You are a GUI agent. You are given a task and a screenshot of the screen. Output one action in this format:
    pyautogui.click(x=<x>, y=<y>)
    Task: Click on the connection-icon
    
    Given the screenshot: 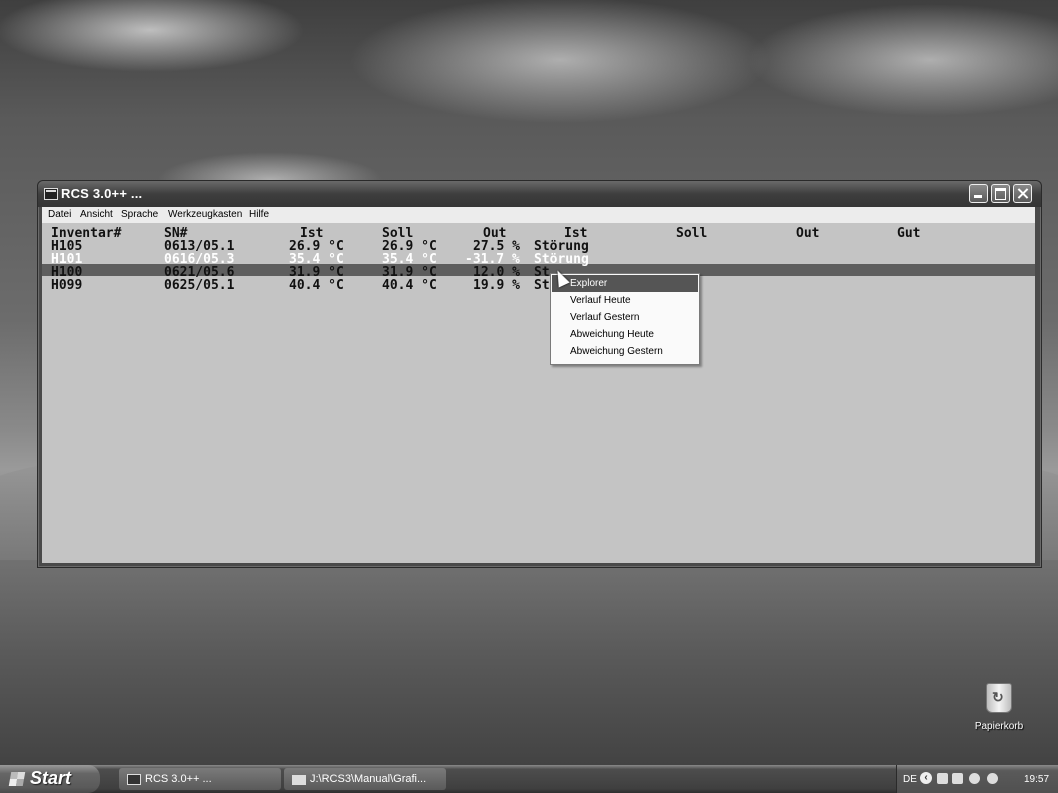 What is the action you would take?
    pyautogui.click(x=957, y=778)
    